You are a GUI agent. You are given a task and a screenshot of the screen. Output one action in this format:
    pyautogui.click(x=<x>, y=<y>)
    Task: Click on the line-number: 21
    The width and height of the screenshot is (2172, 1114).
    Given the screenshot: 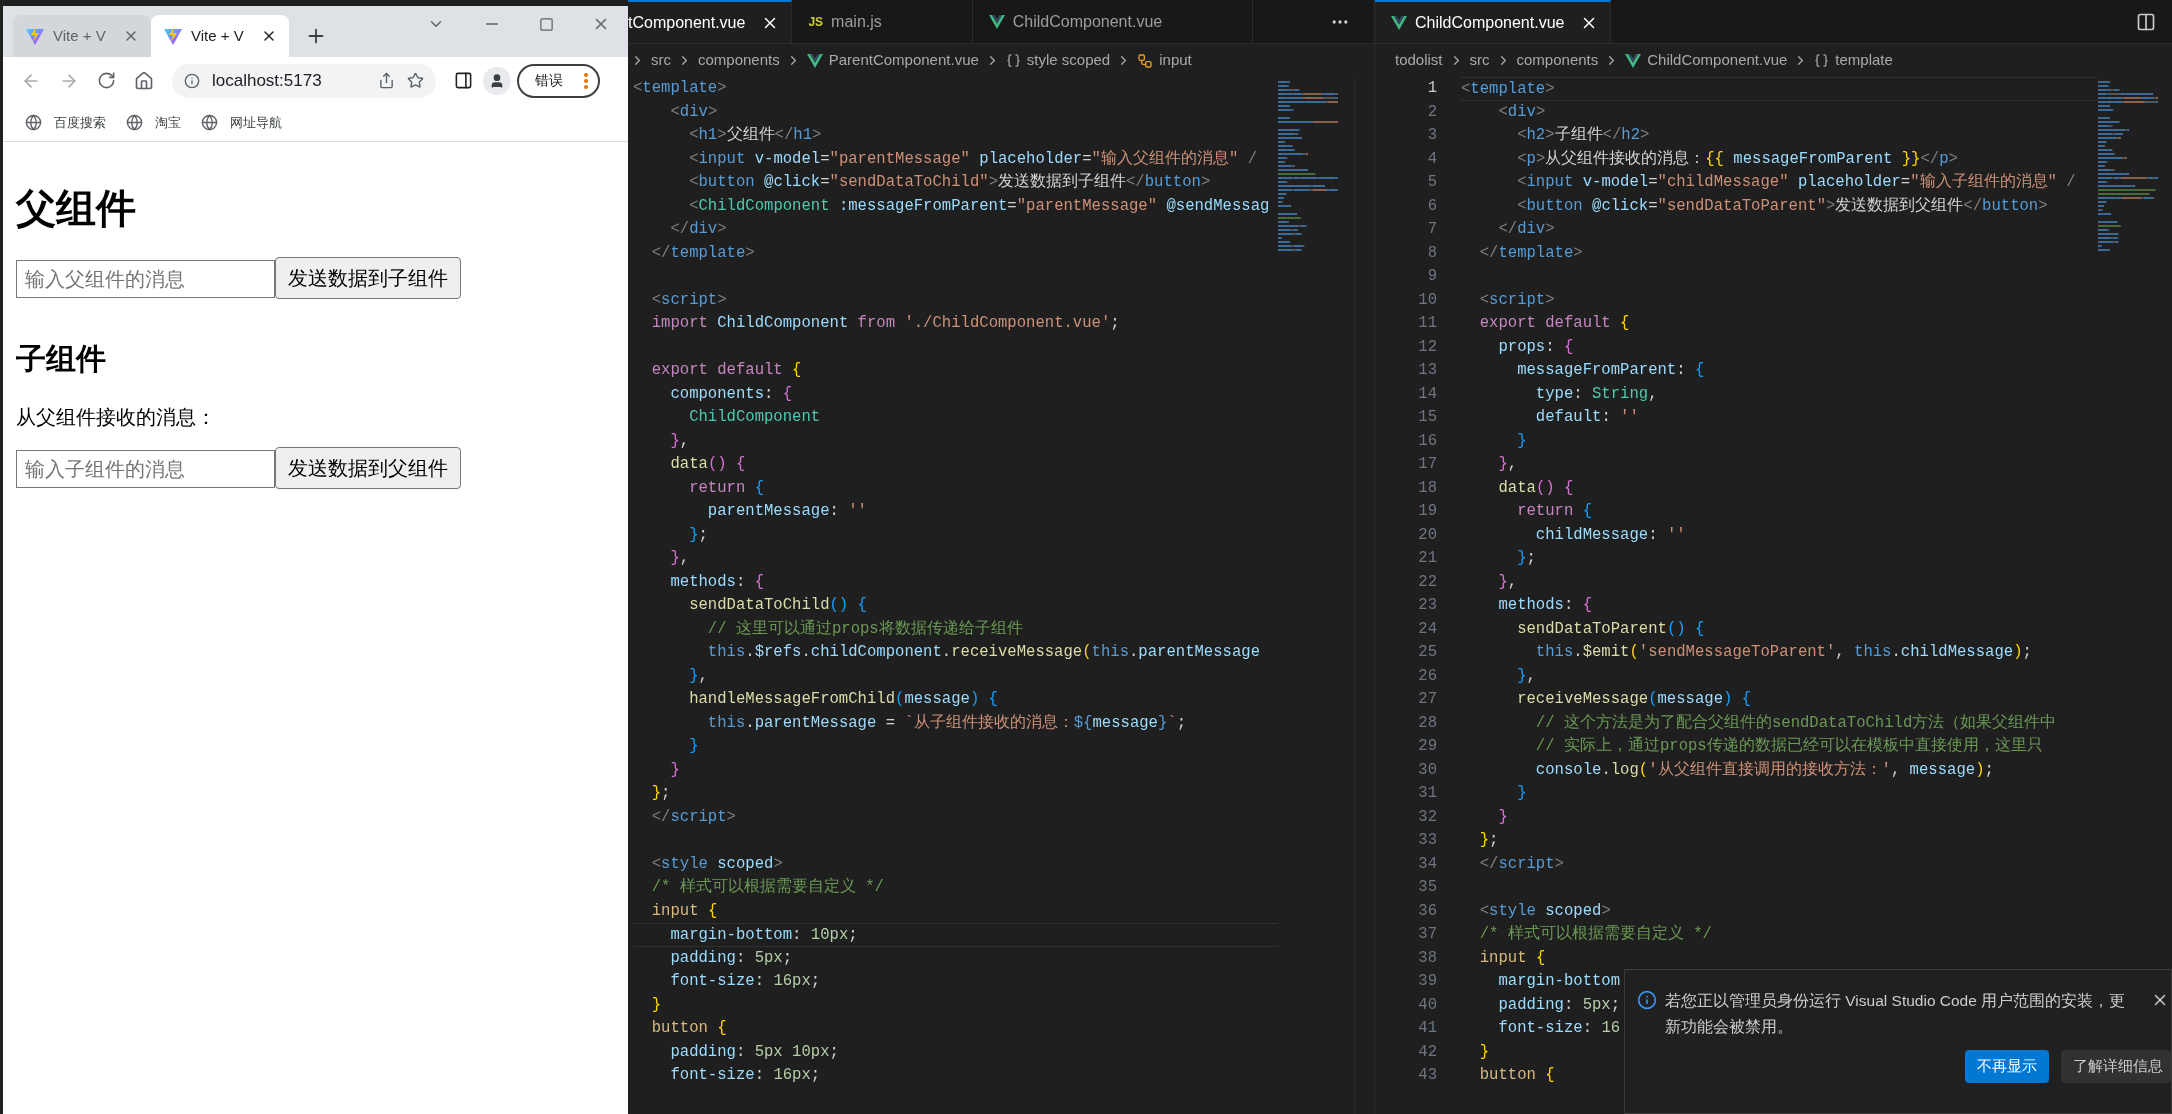 What is the action you would take?
    pyautogui.click(x=1427, y=558)
    